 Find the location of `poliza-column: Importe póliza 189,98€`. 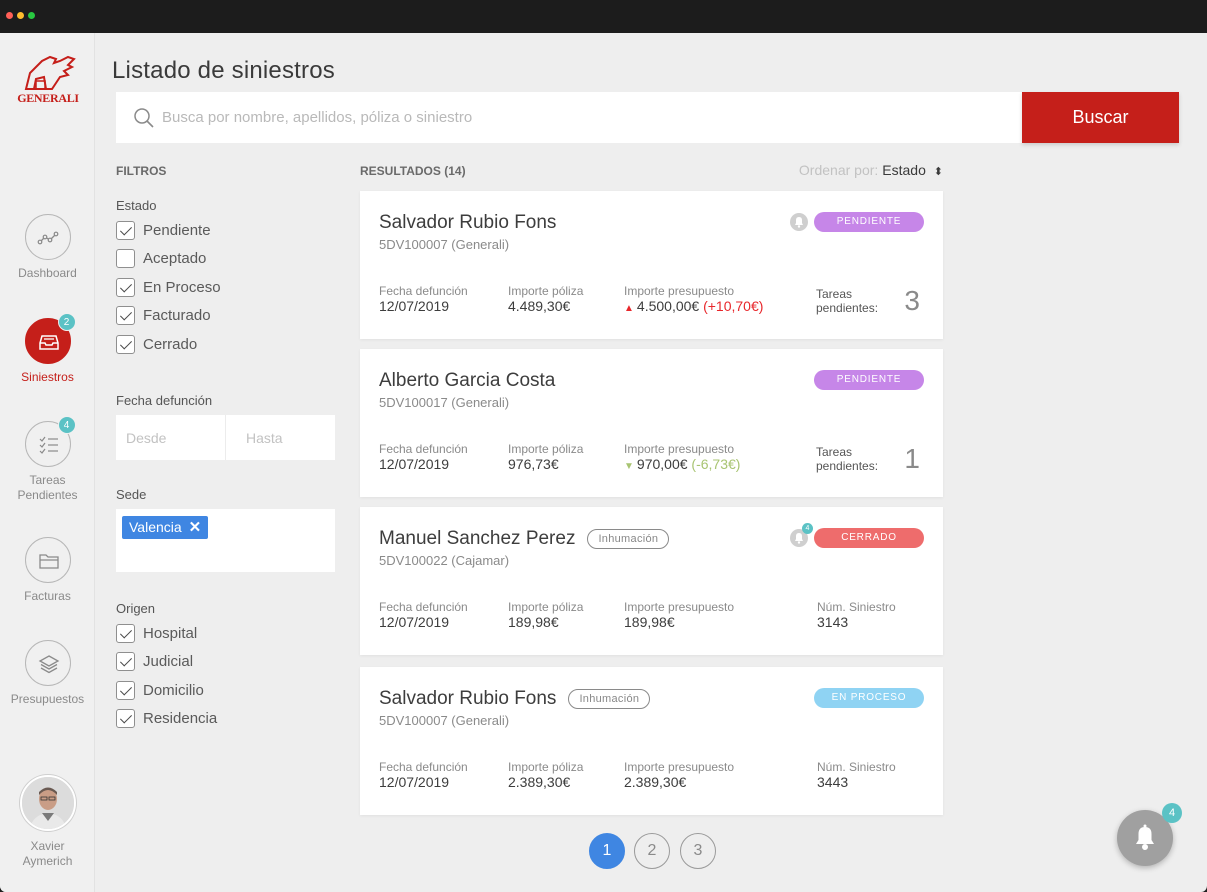

poliza-column: Importe póliza 189,98€ is located at coordinates (545, 615).